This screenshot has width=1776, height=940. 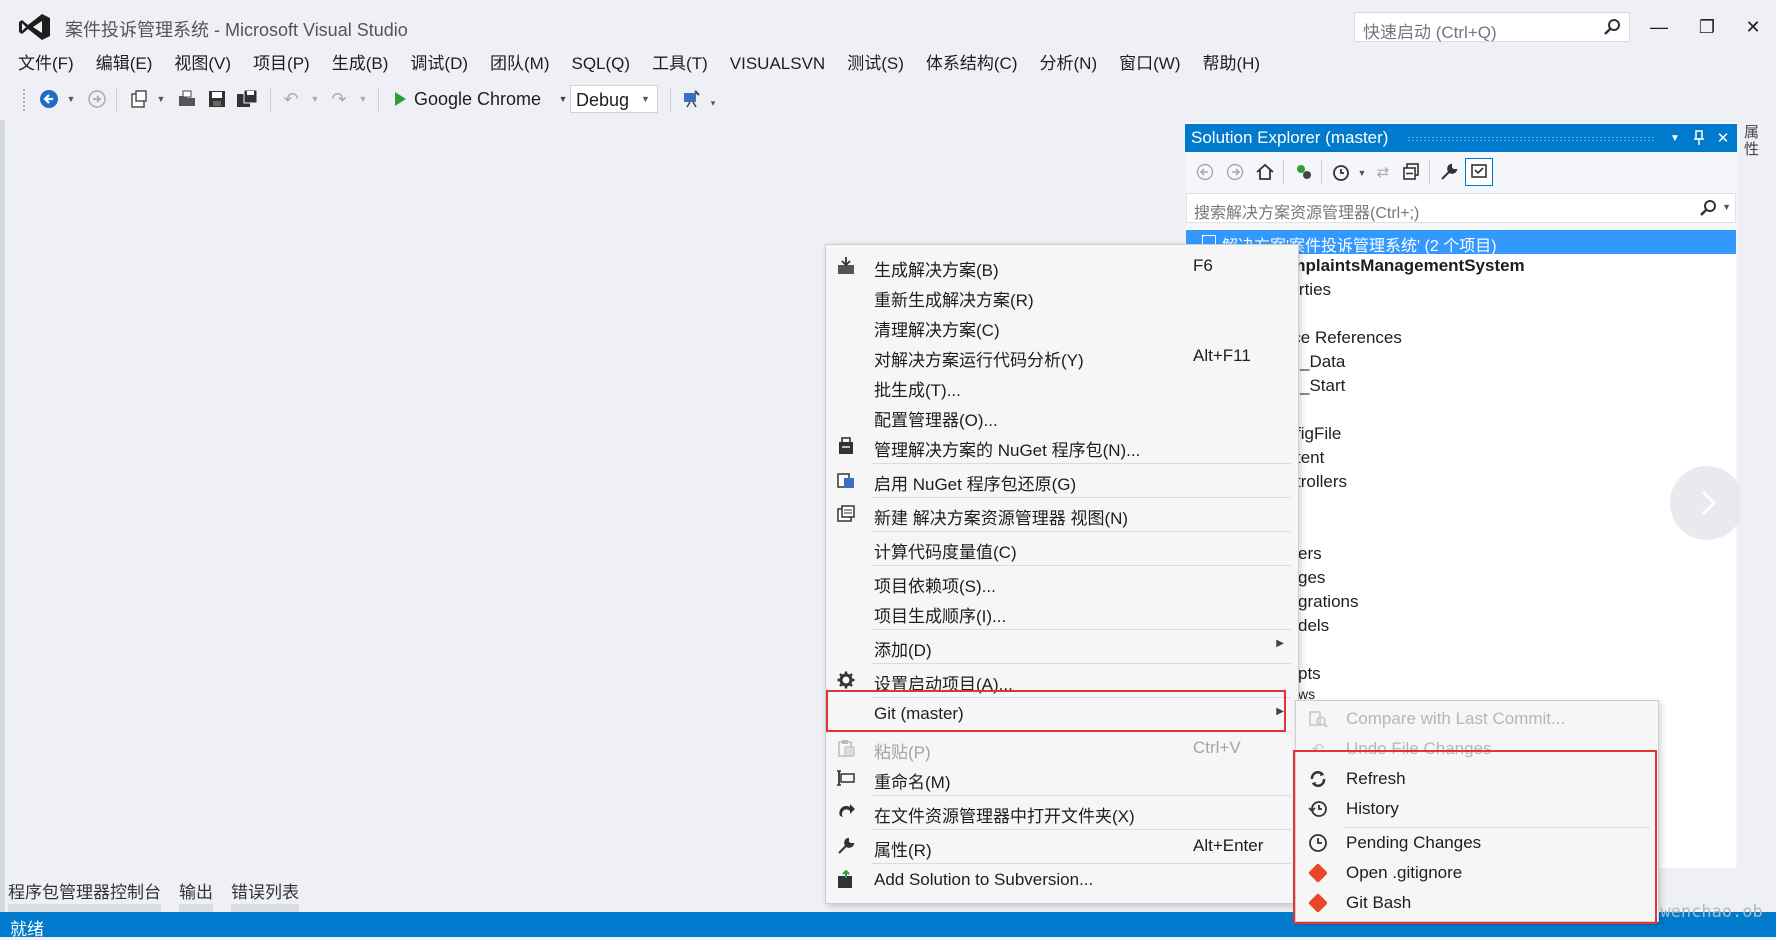 I want to click on search-options-dropdown-icon: ▼, so click(x=1726, y=207).